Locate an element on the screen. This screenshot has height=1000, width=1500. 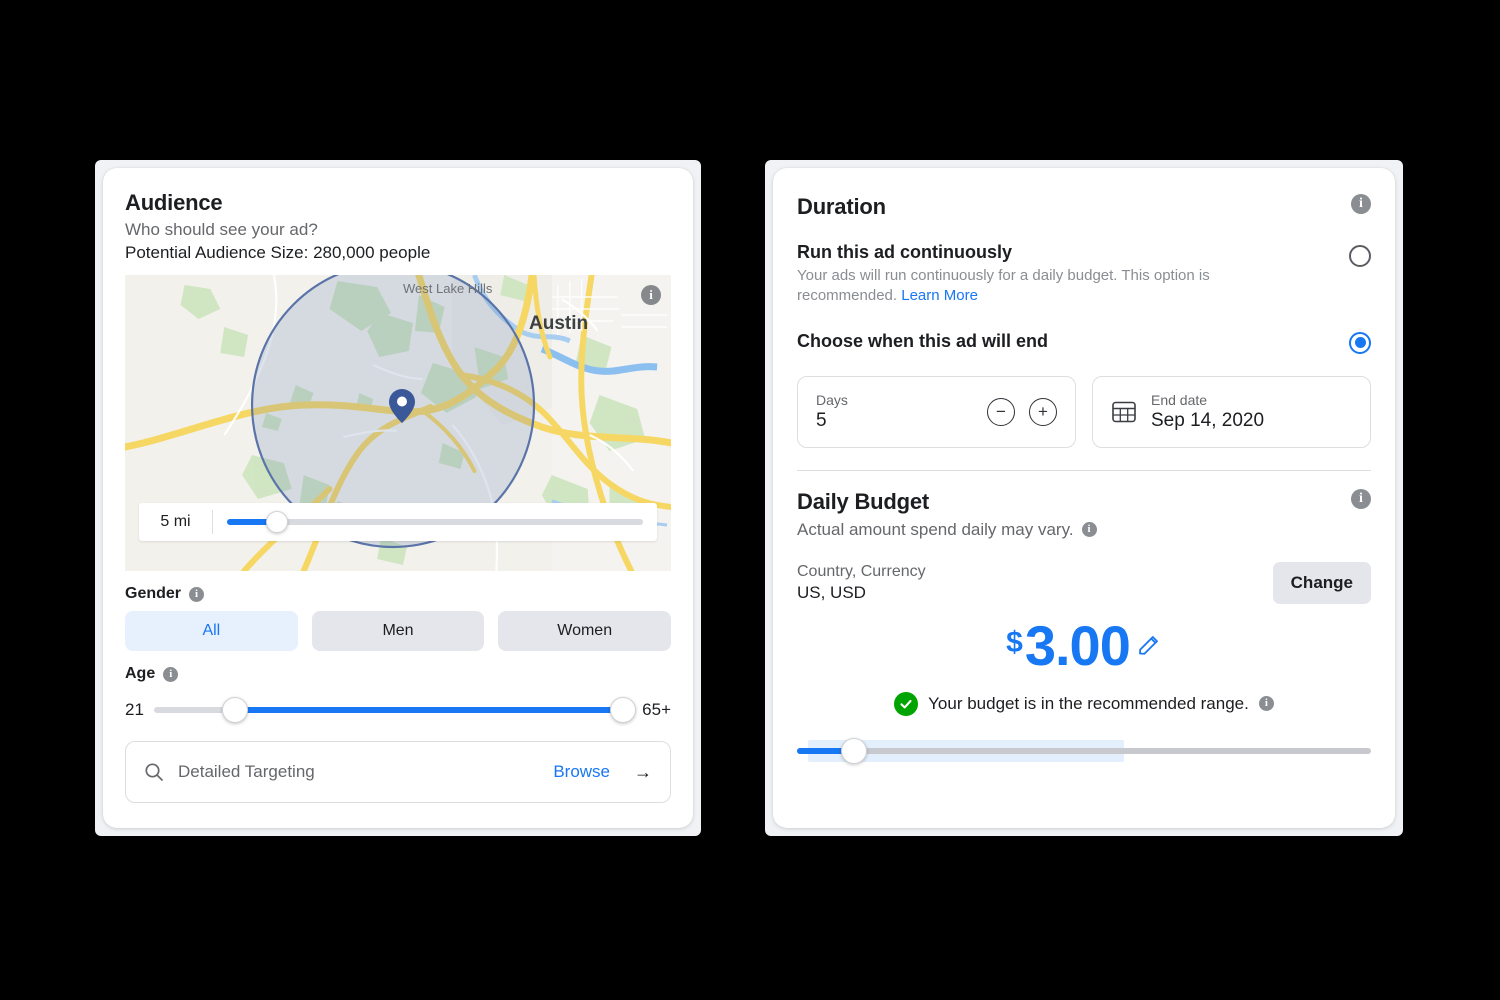
map-pin-icon is located at coordinates (402, 406).